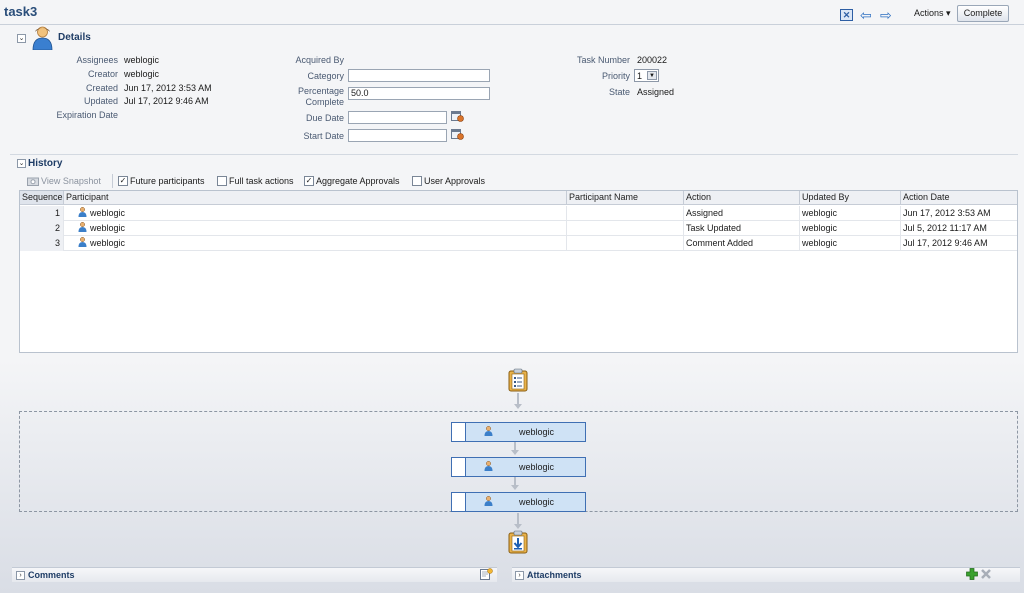  I want to click on attachments-expand-toggle: ›, so click(519, 575).